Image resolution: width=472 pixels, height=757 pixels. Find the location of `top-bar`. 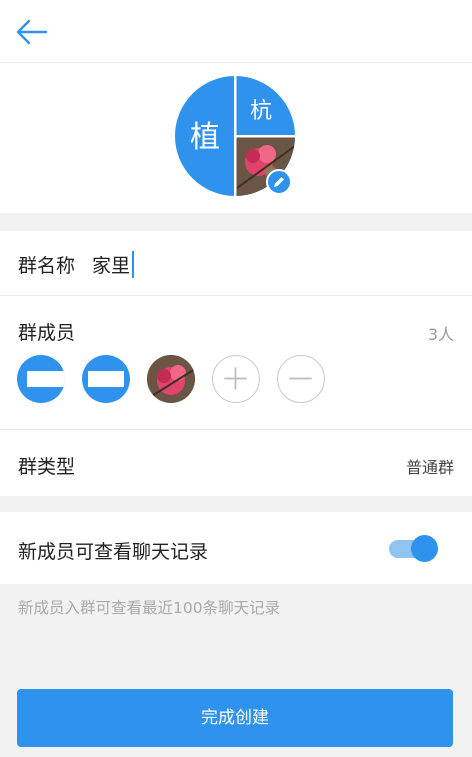

top-bar is located at coordinates (236, 31).